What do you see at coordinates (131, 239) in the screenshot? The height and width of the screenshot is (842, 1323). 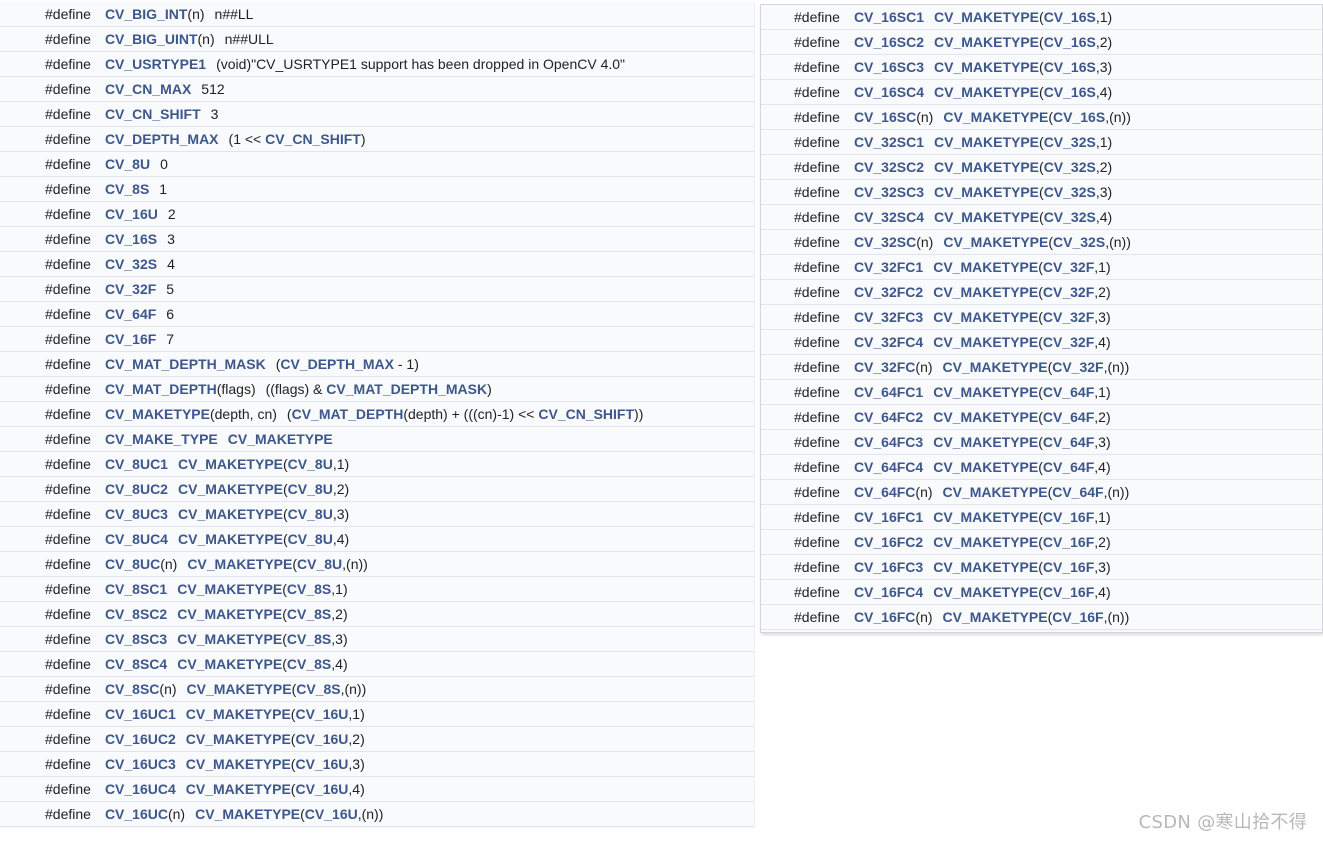 I see `macro-name-link: CV_16S` at bounding box center [131, 239].